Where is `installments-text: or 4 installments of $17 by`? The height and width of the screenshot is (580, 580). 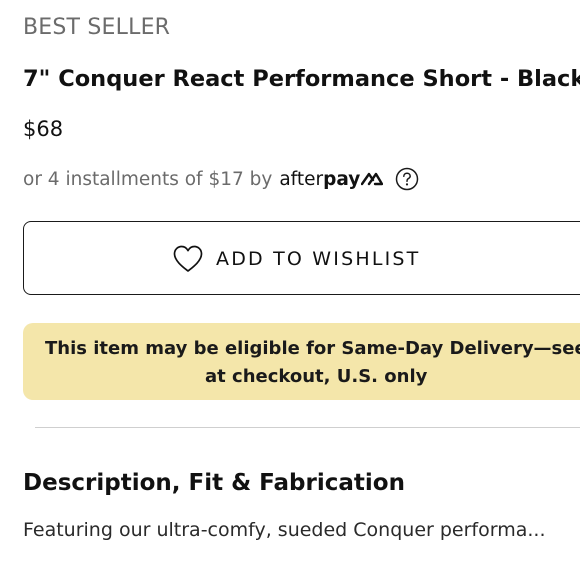 installments-text: or 4 installments of $17 by is located at coordinates (148, 179).